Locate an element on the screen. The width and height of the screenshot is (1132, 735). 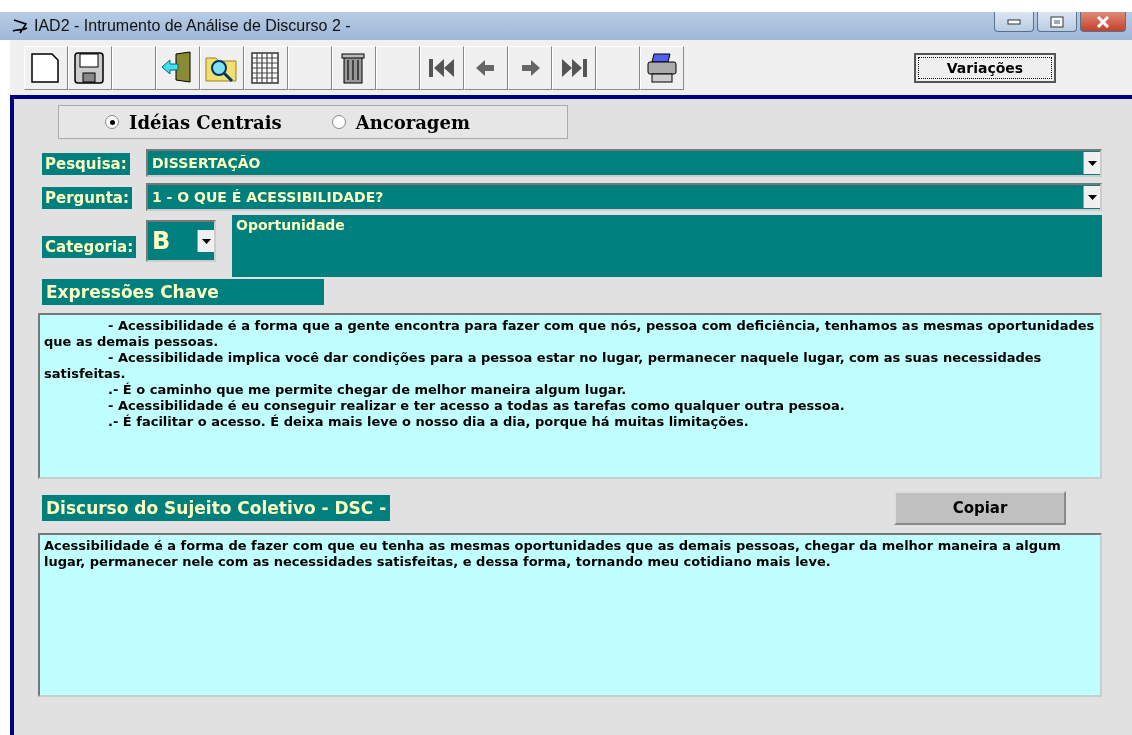
text-paragraph: - Acessibilidade é eu conseguir realizar e ter acesso a todas as tarefas como qualquer outra pessoa. is located at coordinates (476, 406).